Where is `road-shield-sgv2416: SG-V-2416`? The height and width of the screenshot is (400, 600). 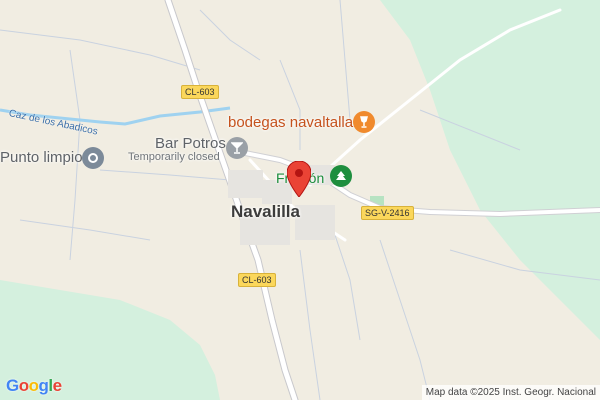 road-shield-sgv2416: SG-V-2416 is located at coordinates (387, 213).